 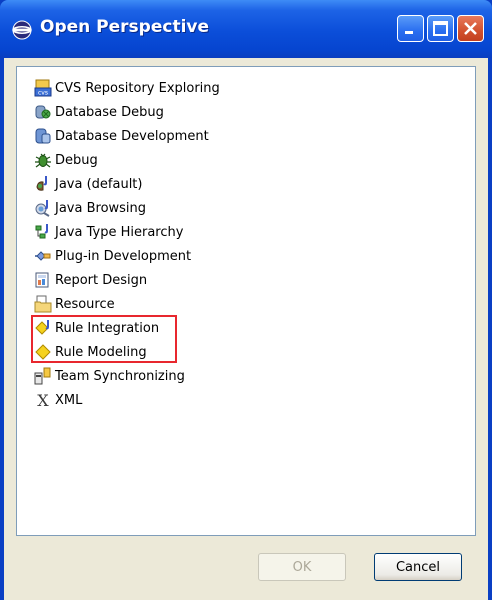 What do you see at coordinates (137, 88) in the screenshot?
I see `item-label: CVS Repository Exploring` at bounding box center [137, 88].